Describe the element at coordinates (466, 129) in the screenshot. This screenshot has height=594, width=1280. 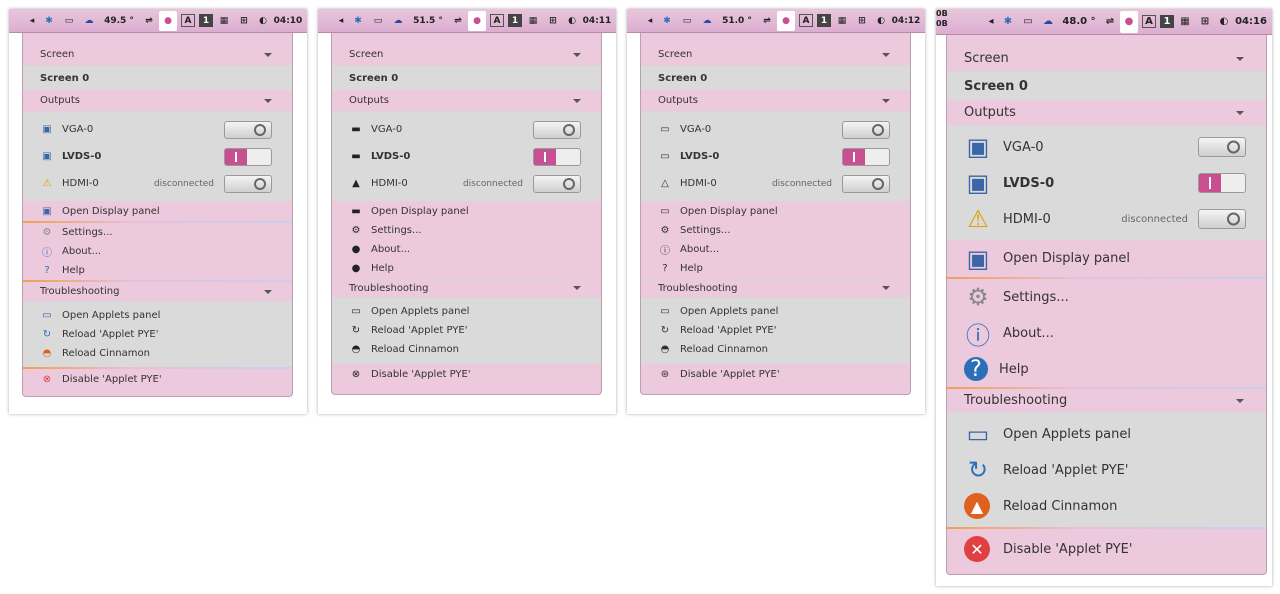
I see `output-row-vga: ▬ VGA-0` at that location.